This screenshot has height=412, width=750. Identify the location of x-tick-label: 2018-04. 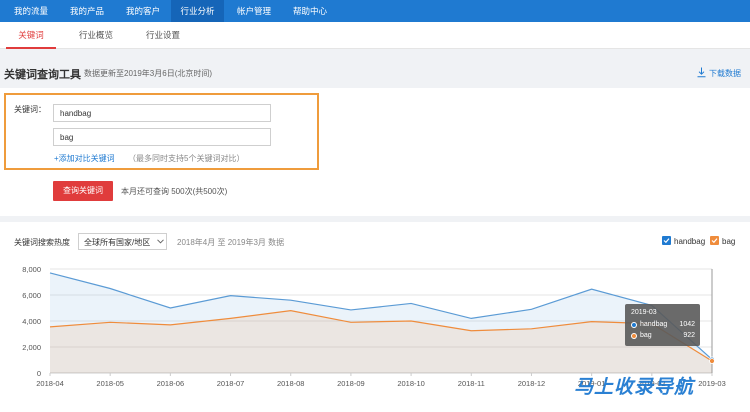
(50, 383).